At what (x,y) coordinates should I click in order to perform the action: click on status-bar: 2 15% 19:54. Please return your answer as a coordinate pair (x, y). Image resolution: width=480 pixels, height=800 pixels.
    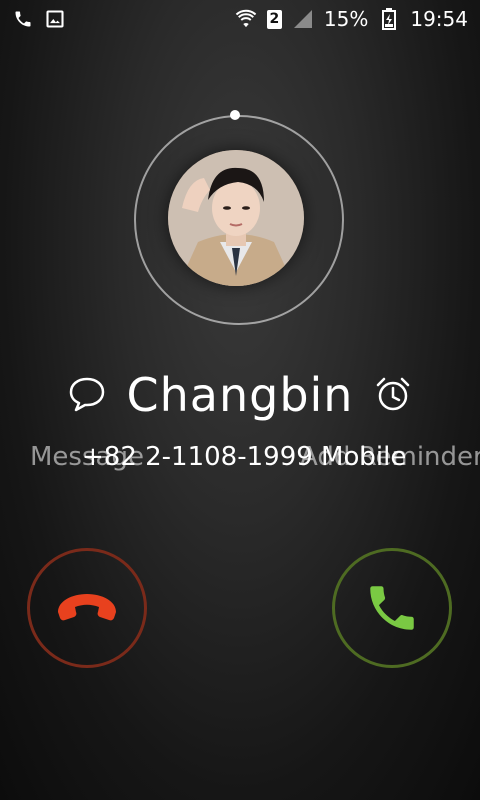
    Looking at the image, I should click on (240, 19).